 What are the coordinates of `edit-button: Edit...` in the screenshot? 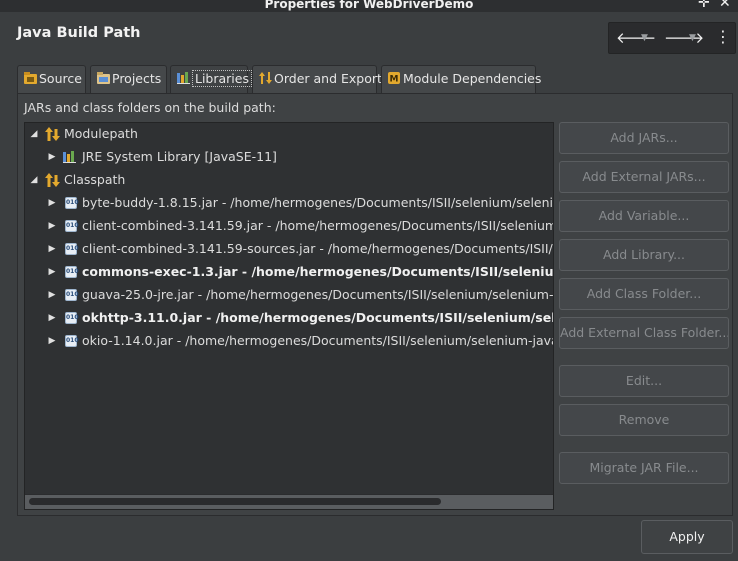 It's located at (644, 381).